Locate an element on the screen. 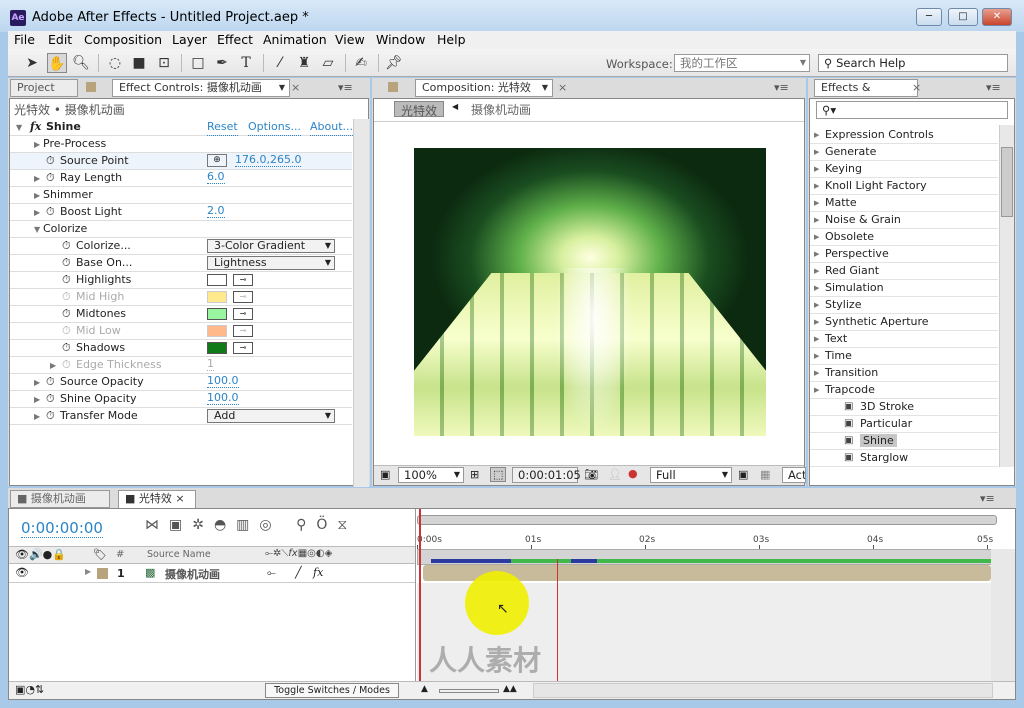 The height and width of the screenshot is (708, 1024). property-value: 1 is located at coordinates (210, 364).